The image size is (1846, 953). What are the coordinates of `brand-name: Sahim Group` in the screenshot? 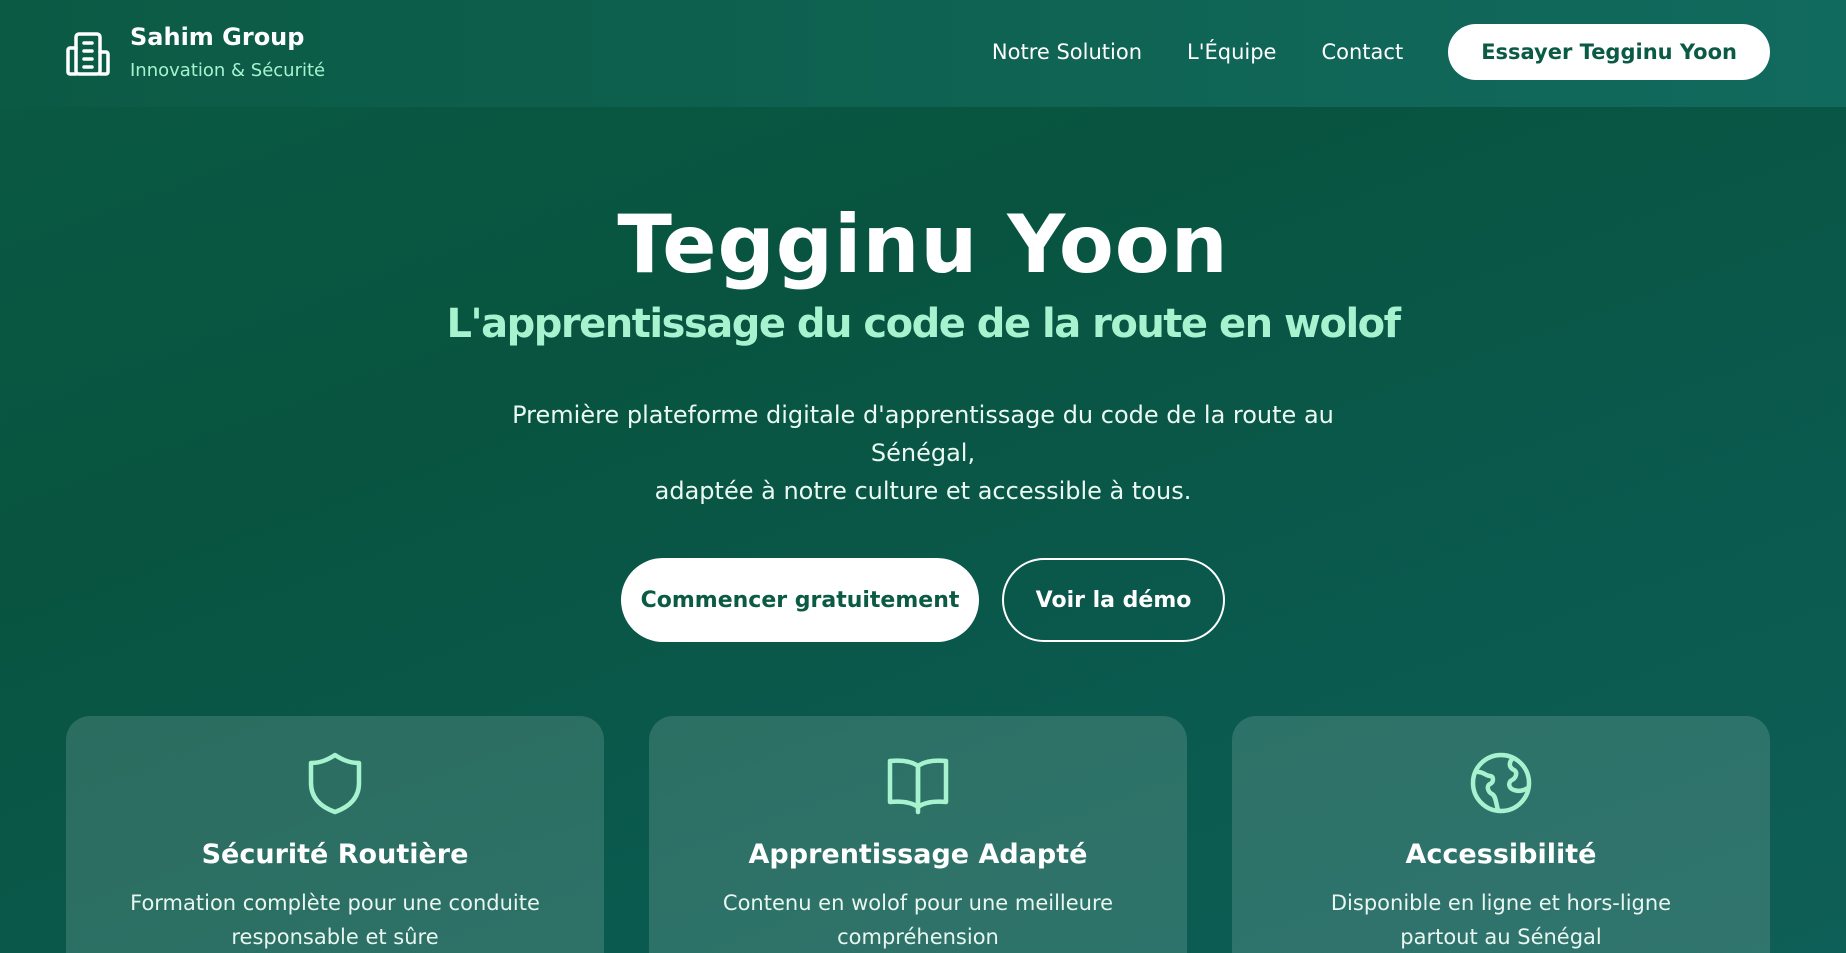 It's located at (217, 37).